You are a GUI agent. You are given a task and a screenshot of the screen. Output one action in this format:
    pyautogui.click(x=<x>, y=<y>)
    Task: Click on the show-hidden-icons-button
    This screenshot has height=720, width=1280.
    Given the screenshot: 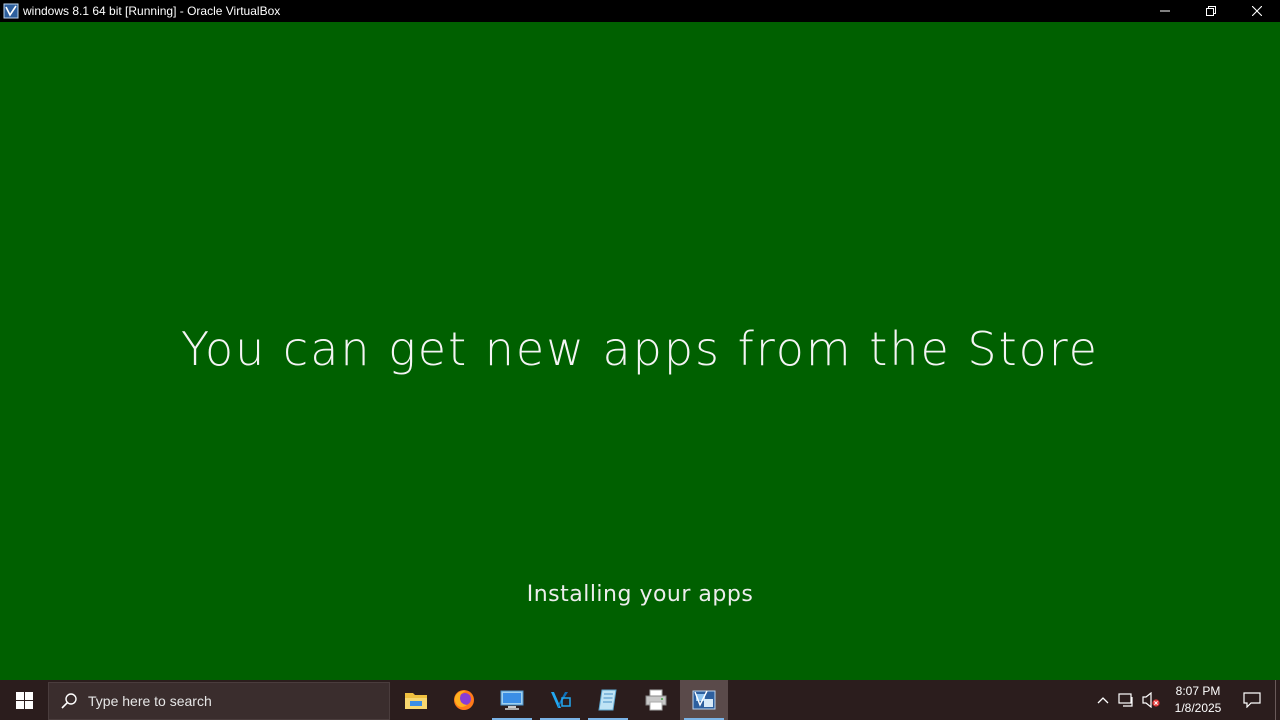 What is the action you would take?
    pyautogui.click(x=1103, y=700)
    